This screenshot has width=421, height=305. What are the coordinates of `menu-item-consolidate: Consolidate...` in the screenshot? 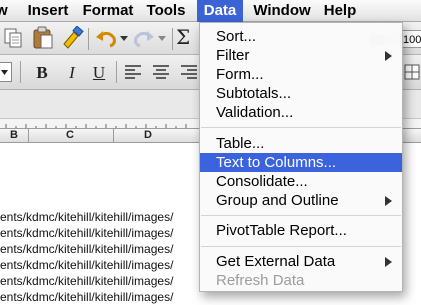 It's located at (301, 181).